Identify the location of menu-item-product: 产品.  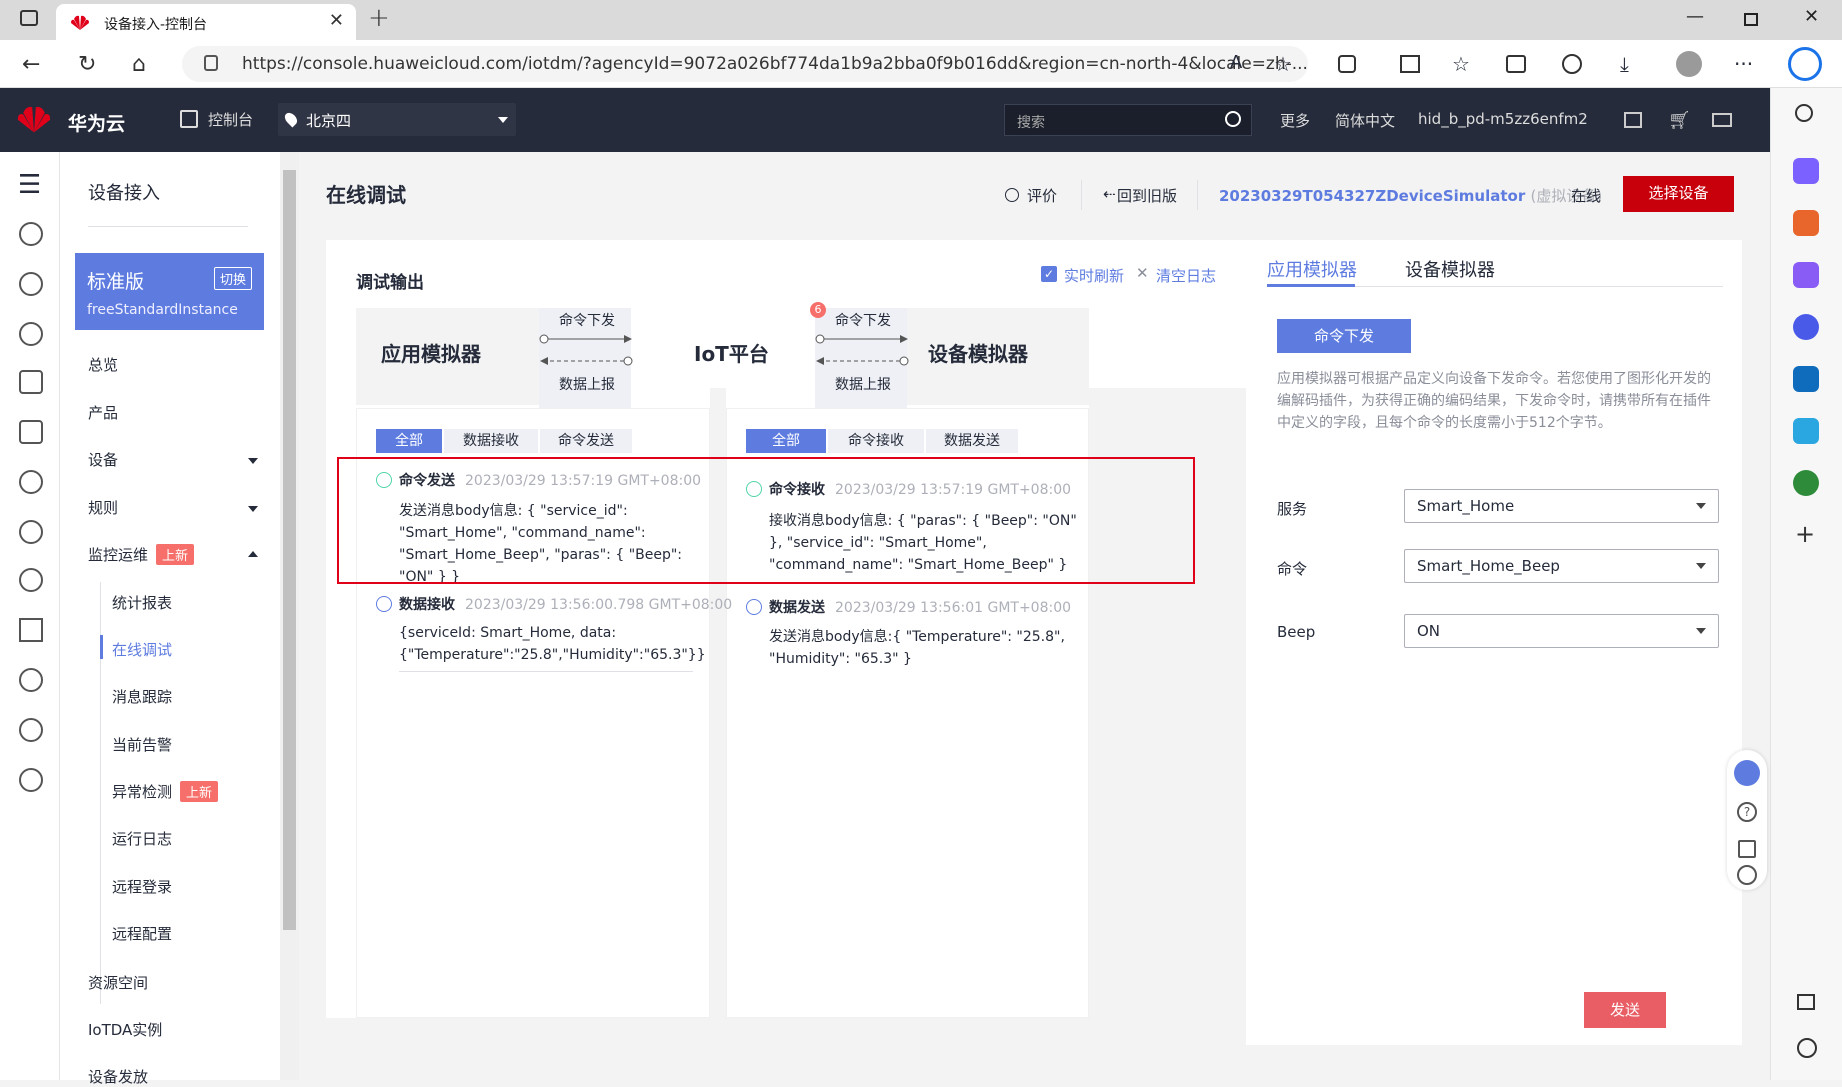
(103, 412).